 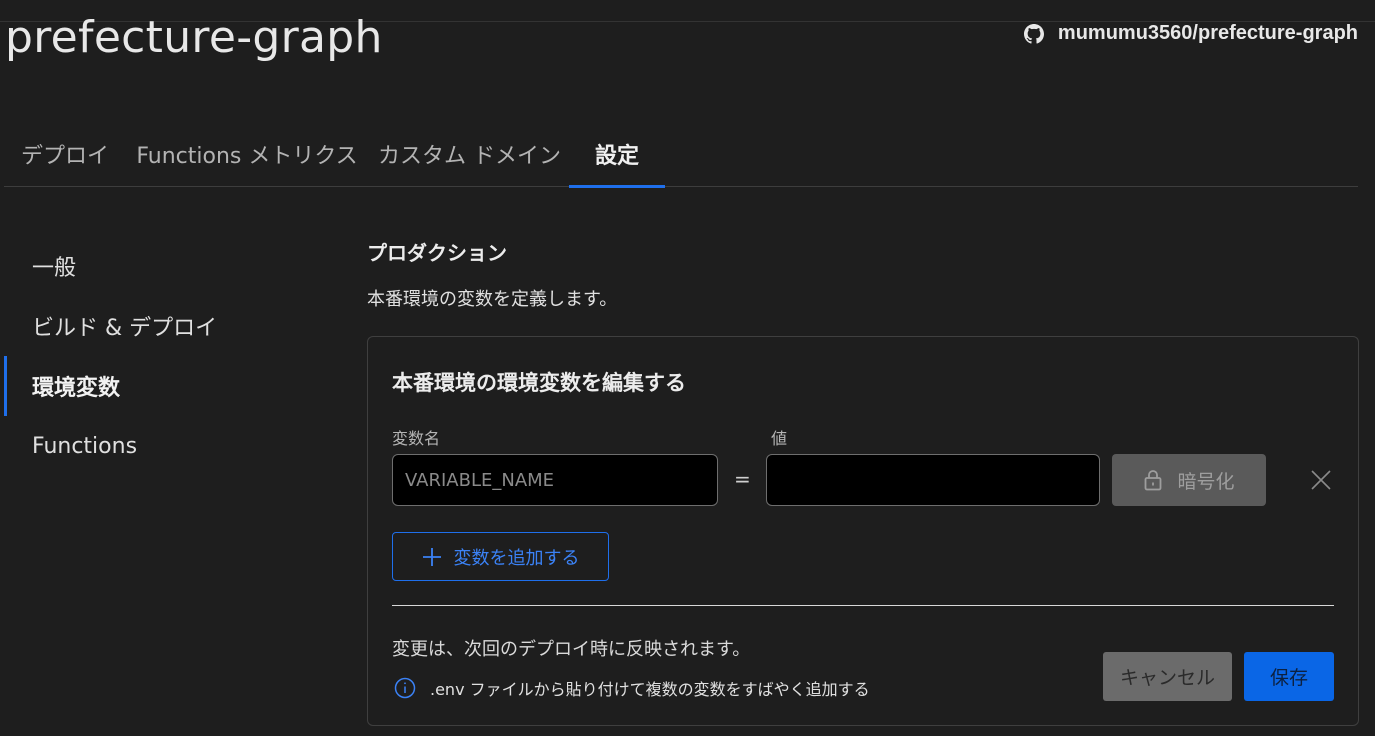 What do you see at coordinates (169, 446) in the screenshot?
I see `sidebar-item-functions: Functions` at bounding box center [169, 446].